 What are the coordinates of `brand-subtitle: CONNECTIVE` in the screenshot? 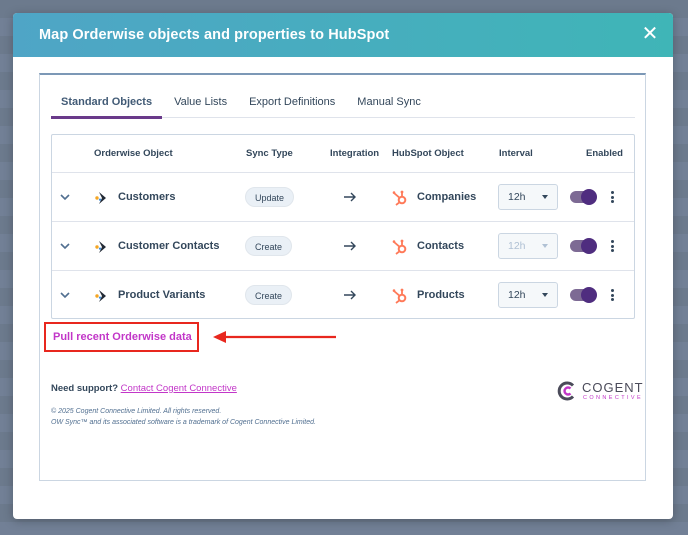 It's located at (613, 398).